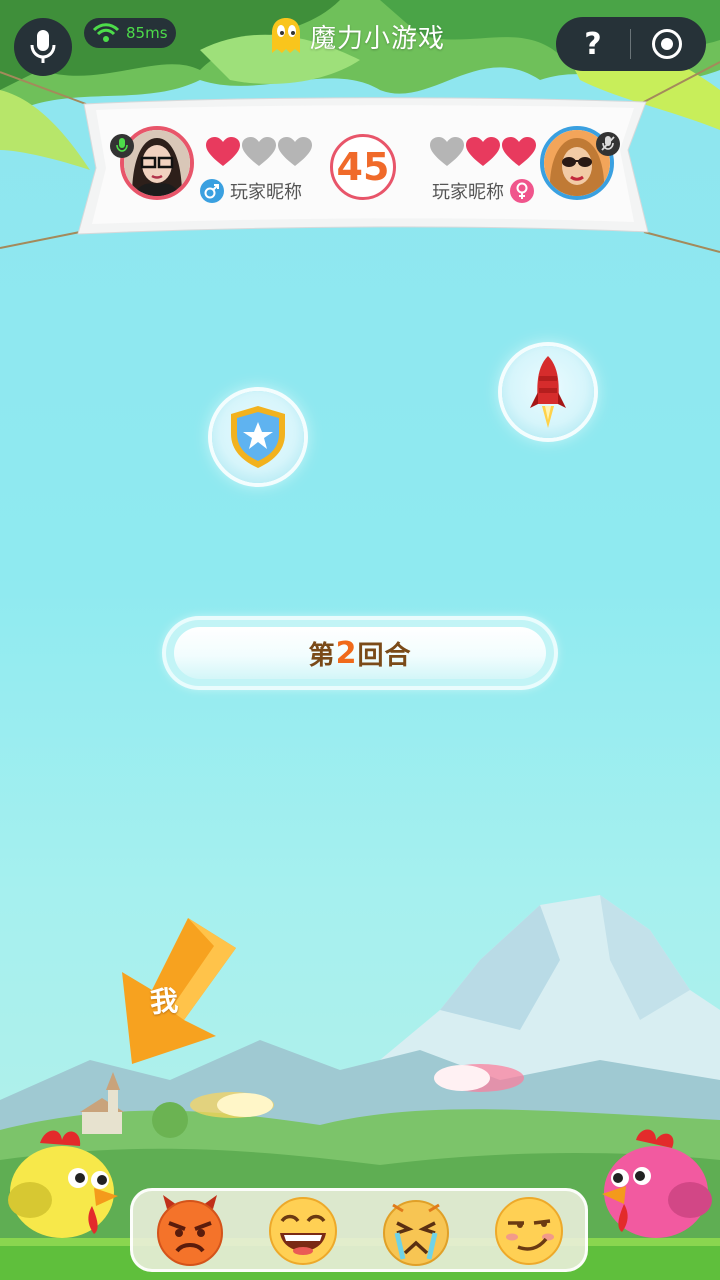 This screenshot has height=1280, width=720. I want to click on shield-icon, so click(258, 437).